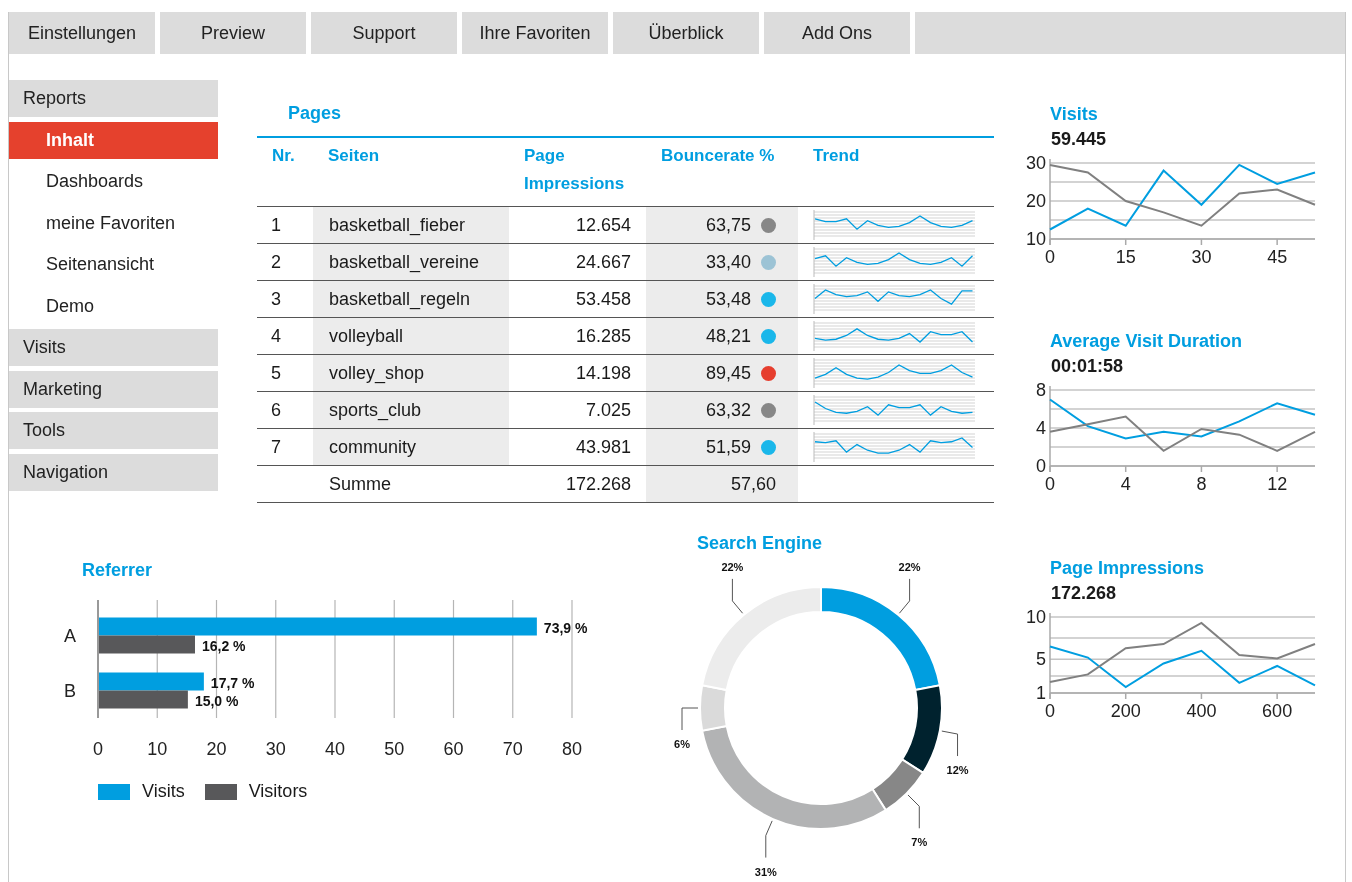  I want to click on chart-title: Page Impressions, so click(1127, 568).